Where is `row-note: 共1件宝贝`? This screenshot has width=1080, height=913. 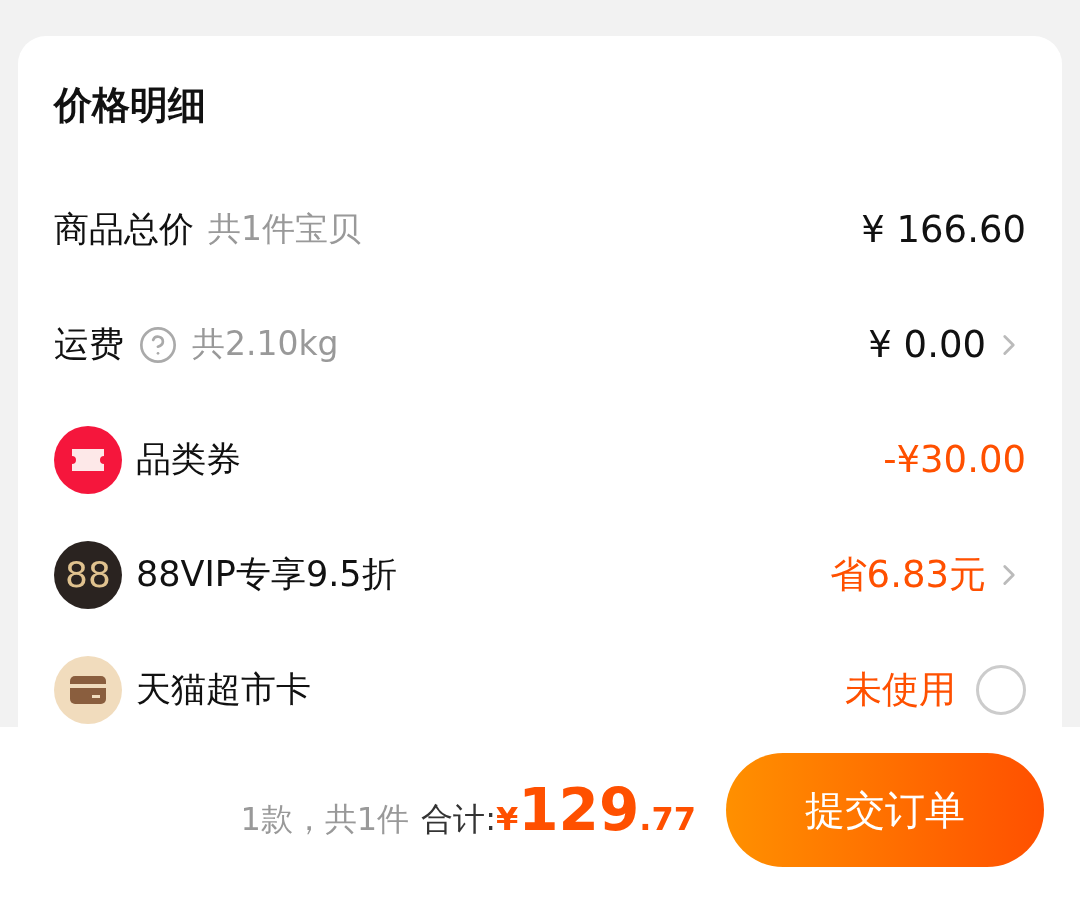 row-note: 共1件宝贝 is located at coordinates (284, 229).